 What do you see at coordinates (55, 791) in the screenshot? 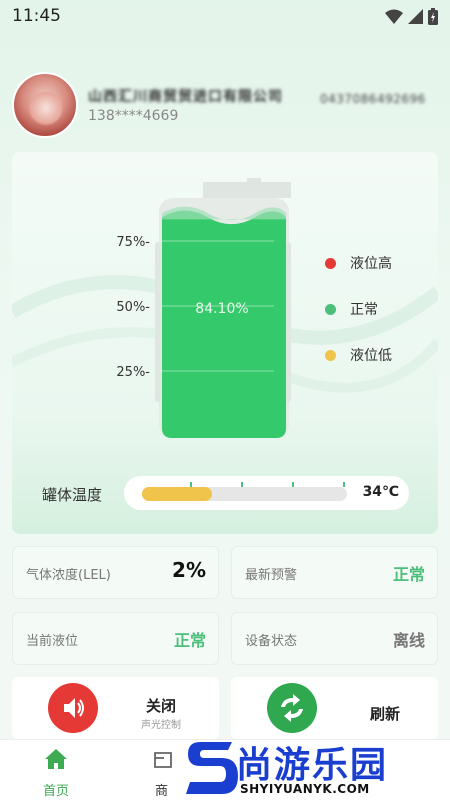
I see `tab-home-label: 首页` at bounding box center [55, 791].